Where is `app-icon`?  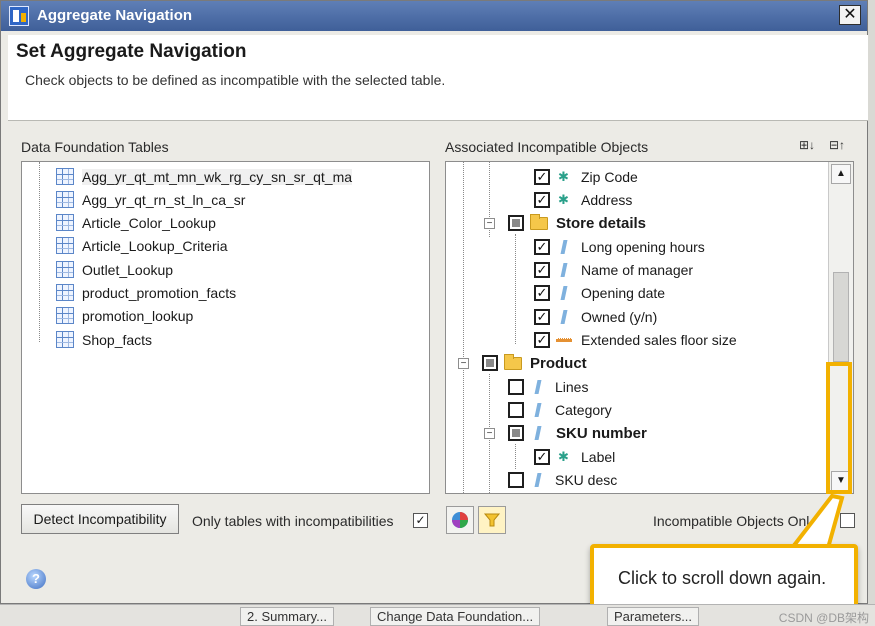
app-icon is located at coordinates (19, 16).